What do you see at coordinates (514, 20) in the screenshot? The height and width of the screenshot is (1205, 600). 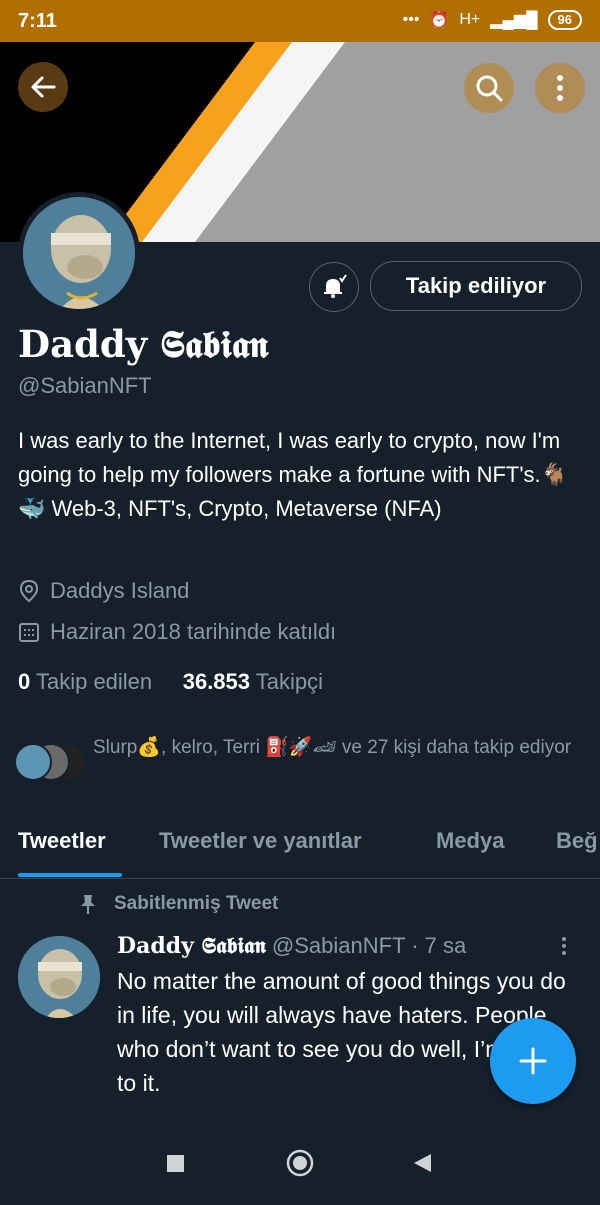 I see `signal-icon: ▂▄▆█` at bounding box center [514, 20].